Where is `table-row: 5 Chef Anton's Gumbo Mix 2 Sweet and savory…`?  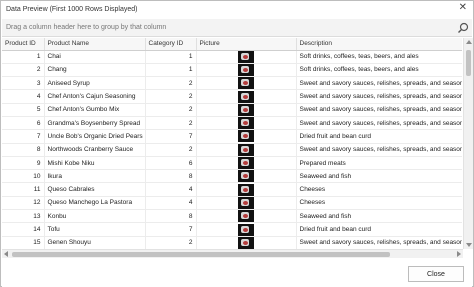
table-row: 5 Chef Anton's Gumbo Mix 2 Sweet and savory… is located at coordinates (232, 110).